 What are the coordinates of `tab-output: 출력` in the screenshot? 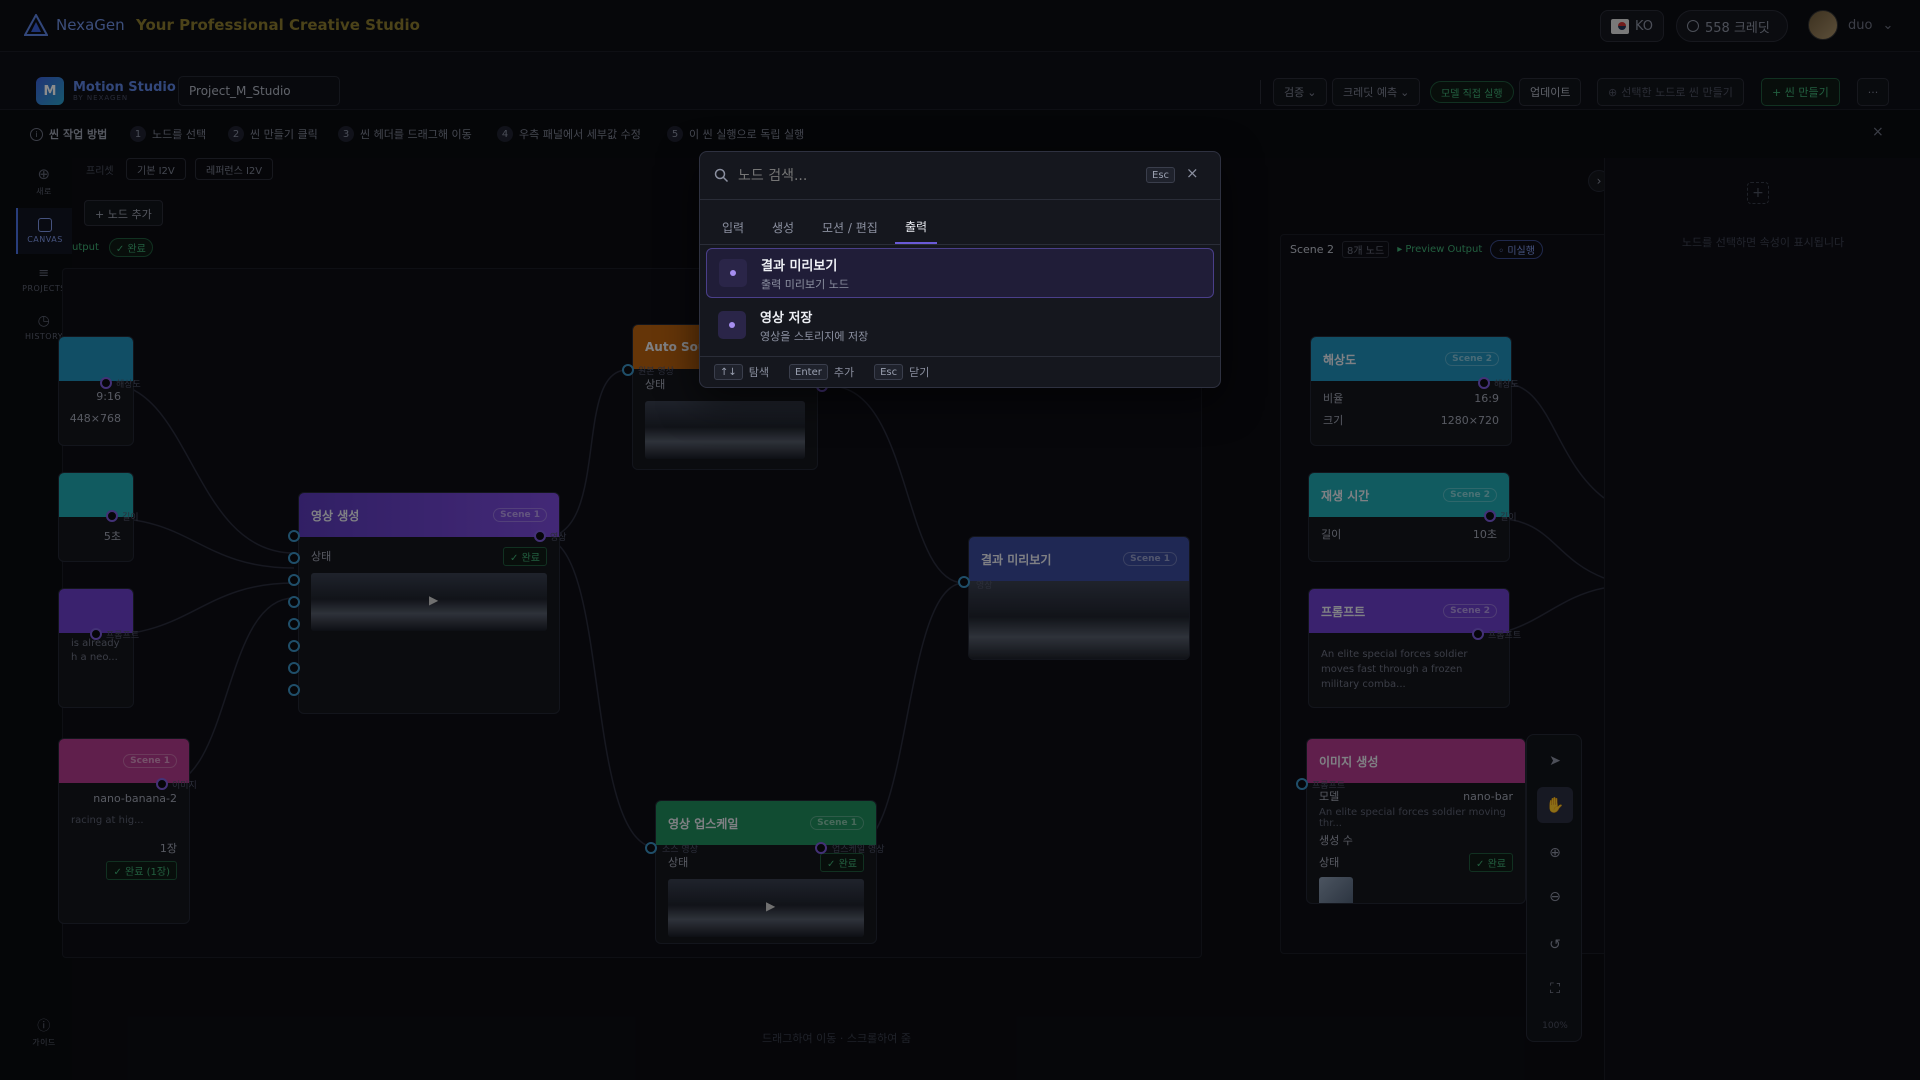 It's located at (916, 227).